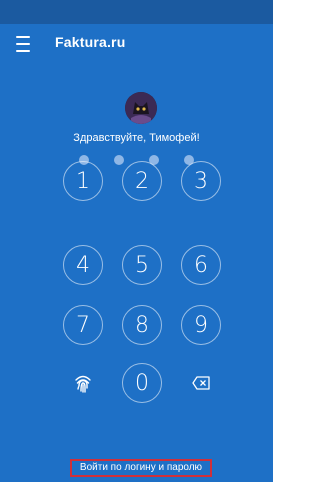 This screenshot has height=482, width=320. I want to click on key-7: 7, so click(83, 325).